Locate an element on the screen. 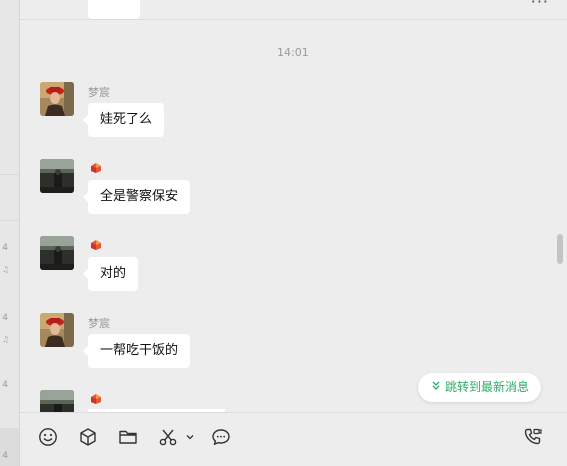 This screenshot has width=567, height=466. message-bubble: 对的 is located at coordinates (110, 274).